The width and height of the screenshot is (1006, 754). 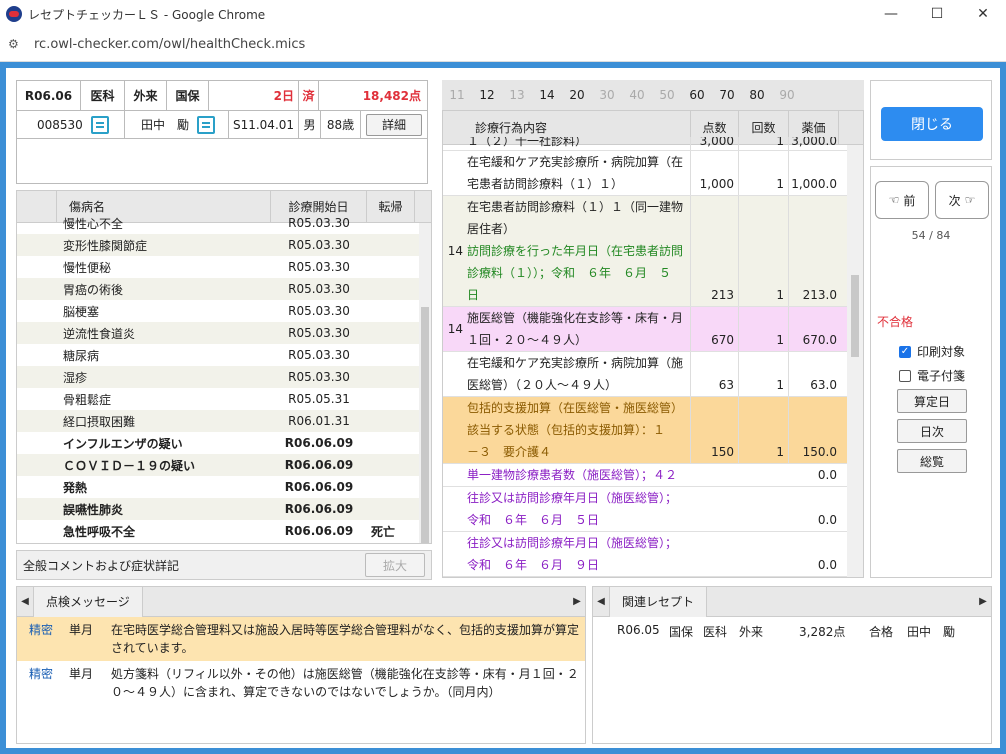 I want to click on tab-related: 関連レセプト, so click(x=658, y=601).